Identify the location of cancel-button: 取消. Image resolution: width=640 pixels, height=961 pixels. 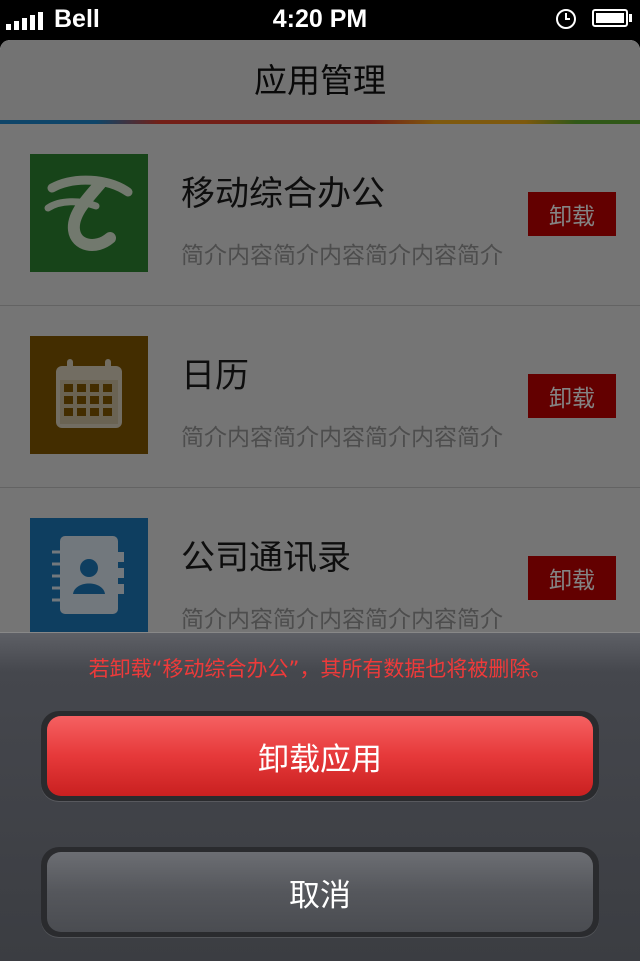
(320, 892).